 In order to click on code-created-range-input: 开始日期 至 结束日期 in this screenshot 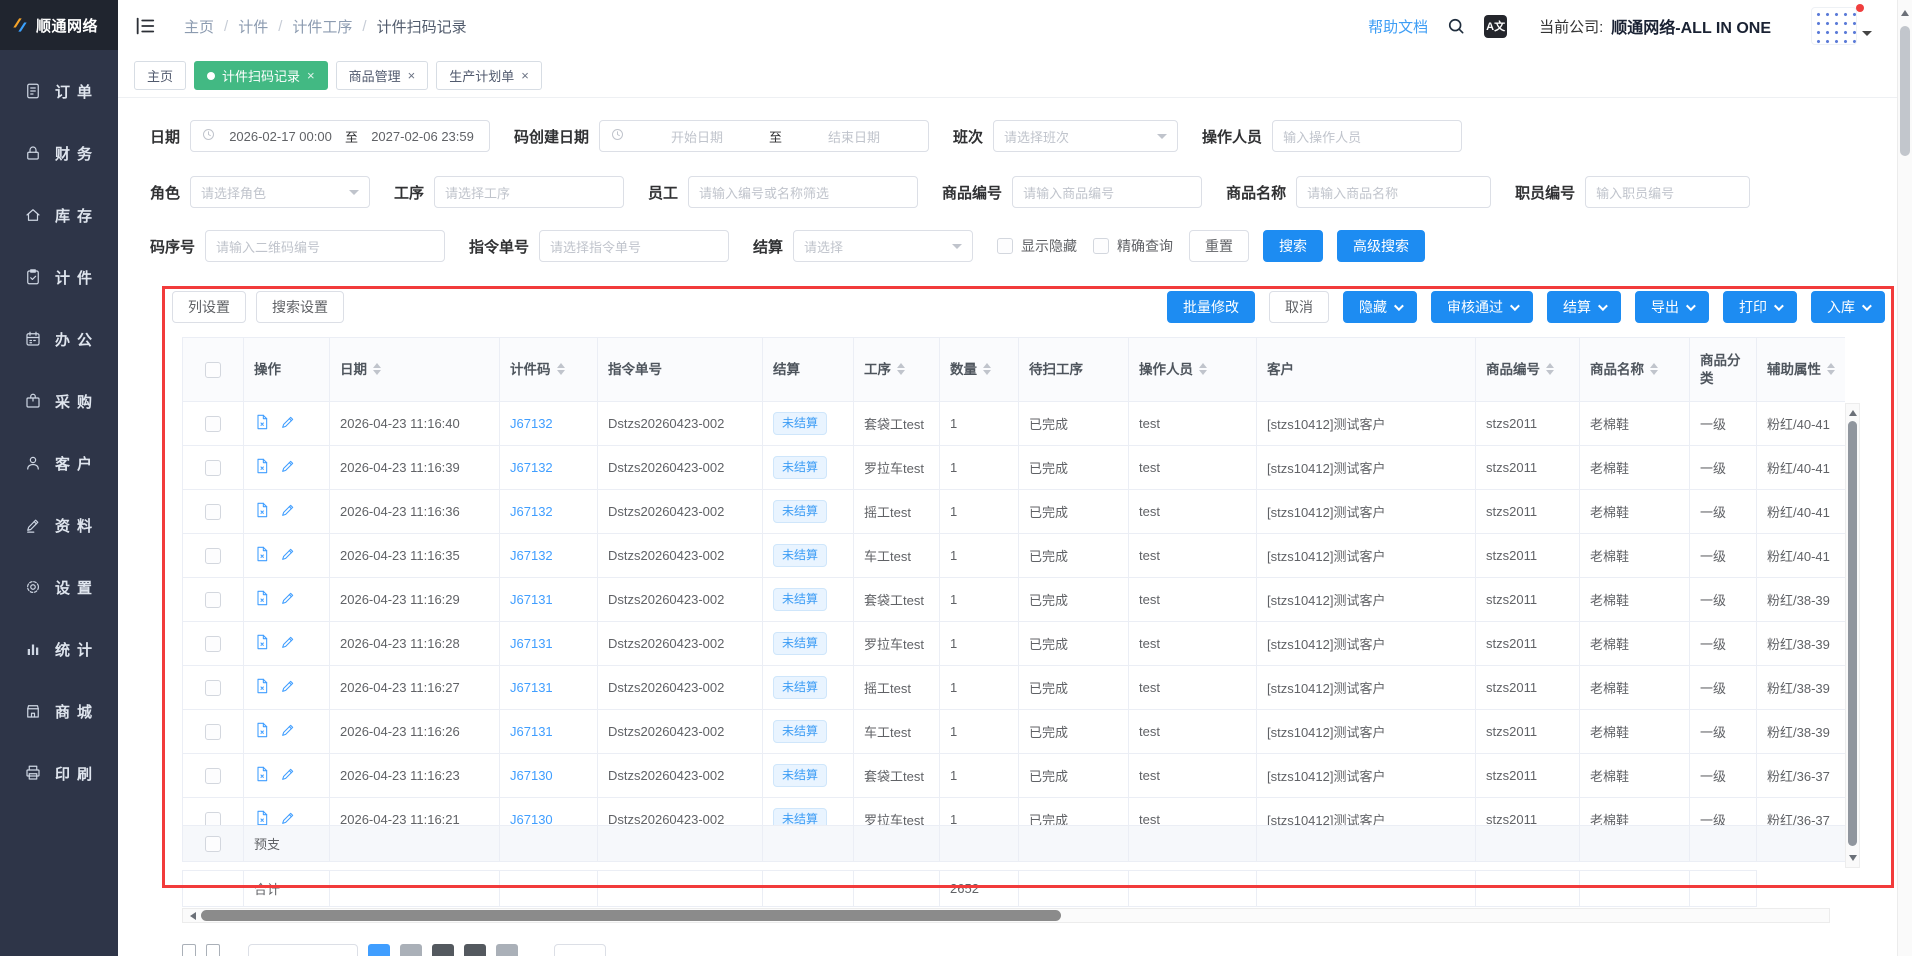, I will do `click(764, 136)`.